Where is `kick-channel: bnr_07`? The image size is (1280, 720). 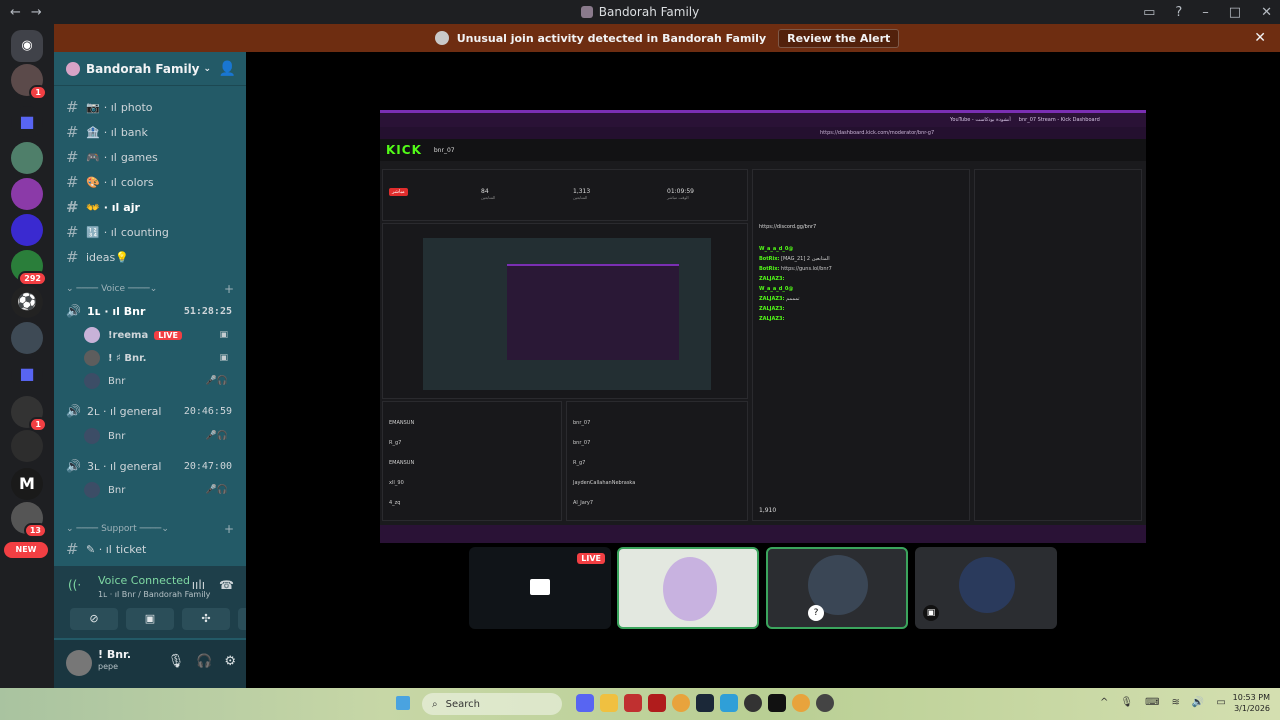 kick-channel: bnr_07 is located at coordinates (444, 150).